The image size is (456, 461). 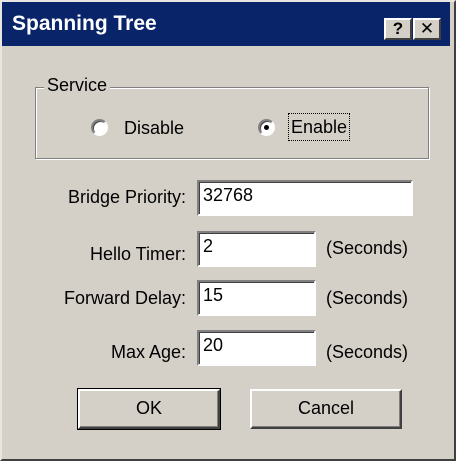 What do you see at coordinates (154, 128) in the screenshot?
I see `disable-radio-label: Disable` at bounding box center [154, 128].